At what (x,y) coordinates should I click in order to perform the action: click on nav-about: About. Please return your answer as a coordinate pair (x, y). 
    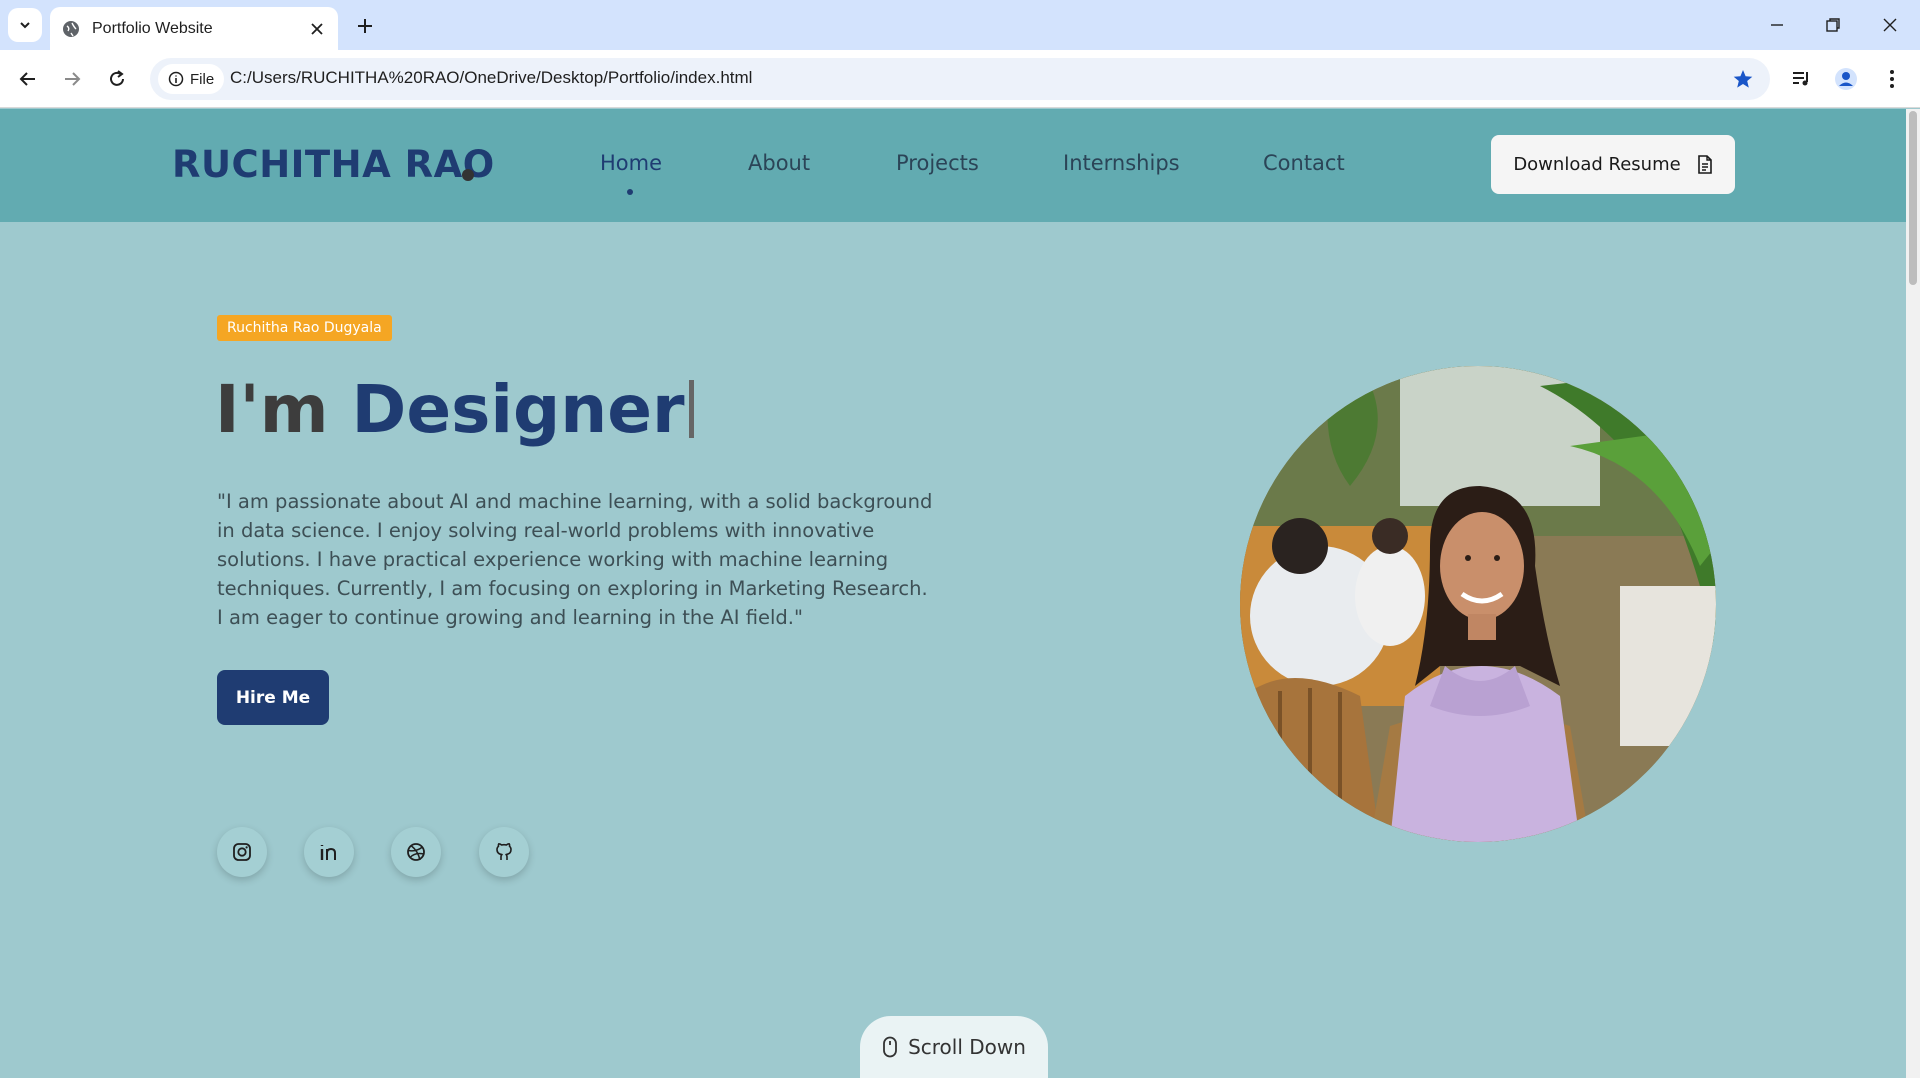
    Looking at the image, I should click on (779, 163).